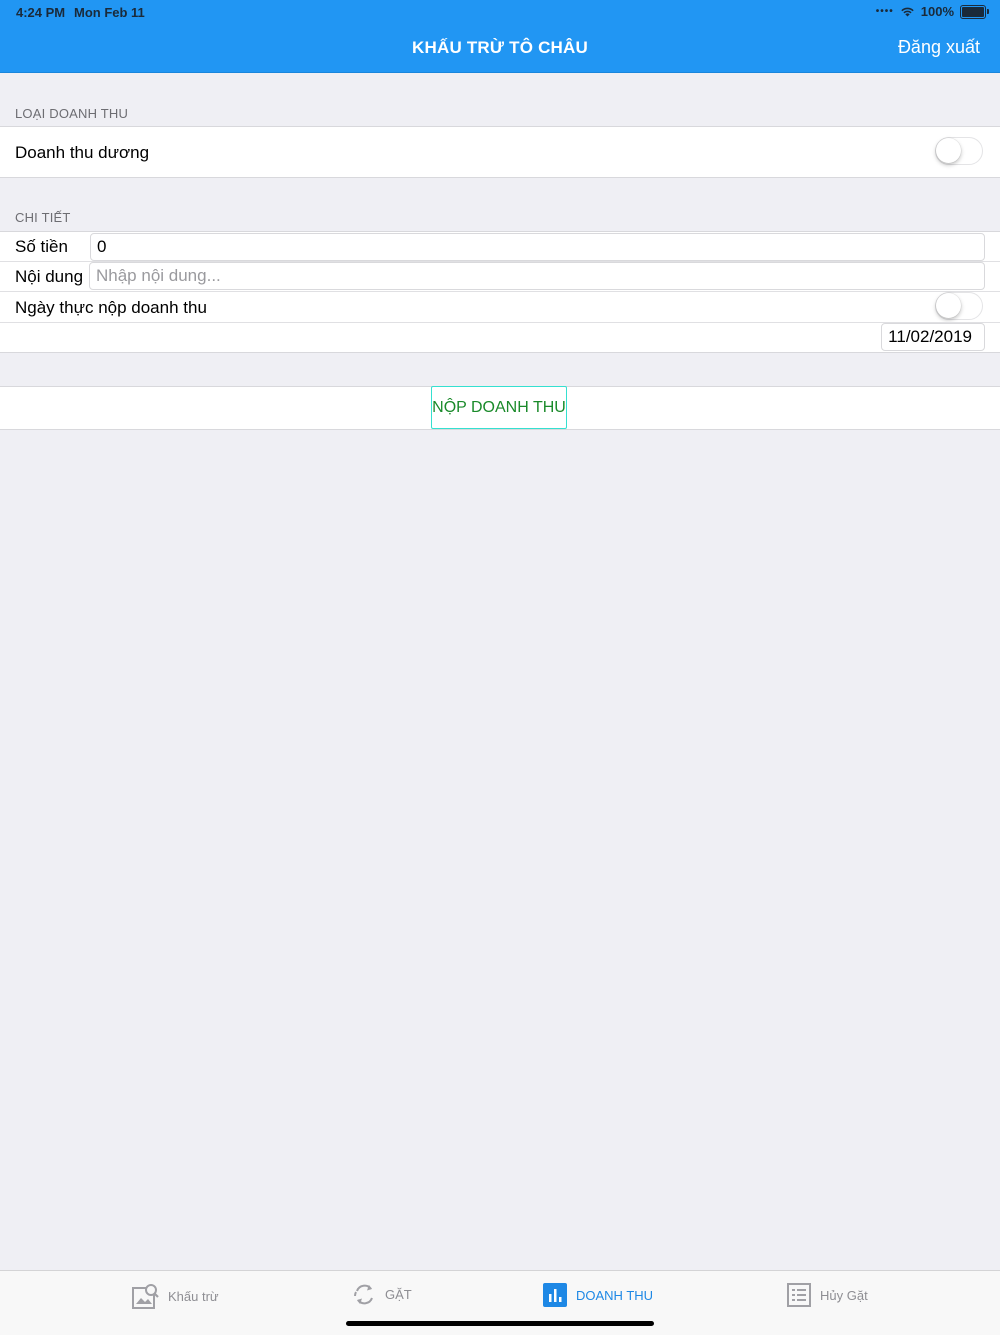 The width and height of the screenshot is (1000, 1335). Describe the element at coordinates (844, 1295) in the screenshot. I see `tab-label: Hủy Gặt` at that location.